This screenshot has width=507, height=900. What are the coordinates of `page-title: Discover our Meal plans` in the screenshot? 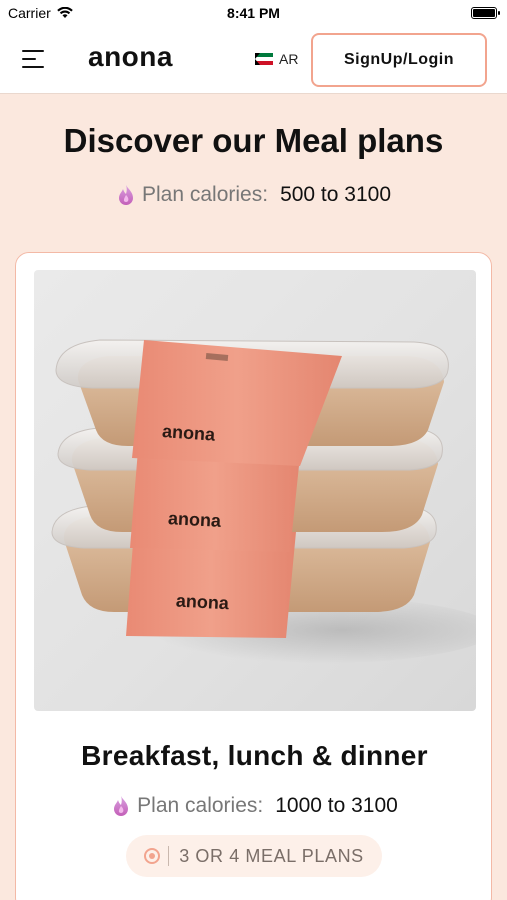 It's located at (253, 140).